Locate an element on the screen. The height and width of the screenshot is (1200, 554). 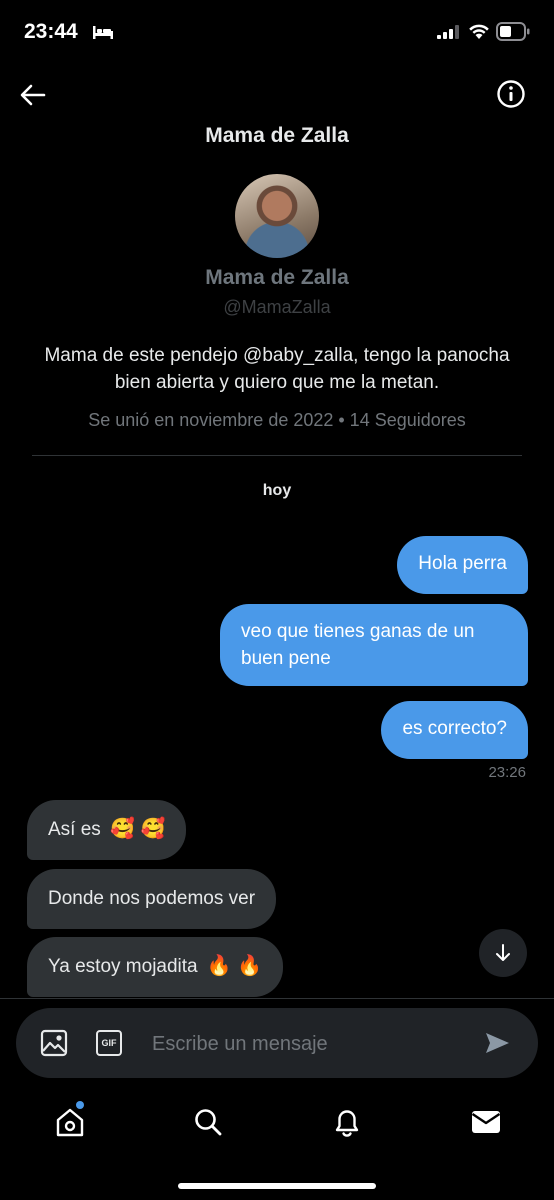
tab-notifications is located at coordinates (347, 1122).